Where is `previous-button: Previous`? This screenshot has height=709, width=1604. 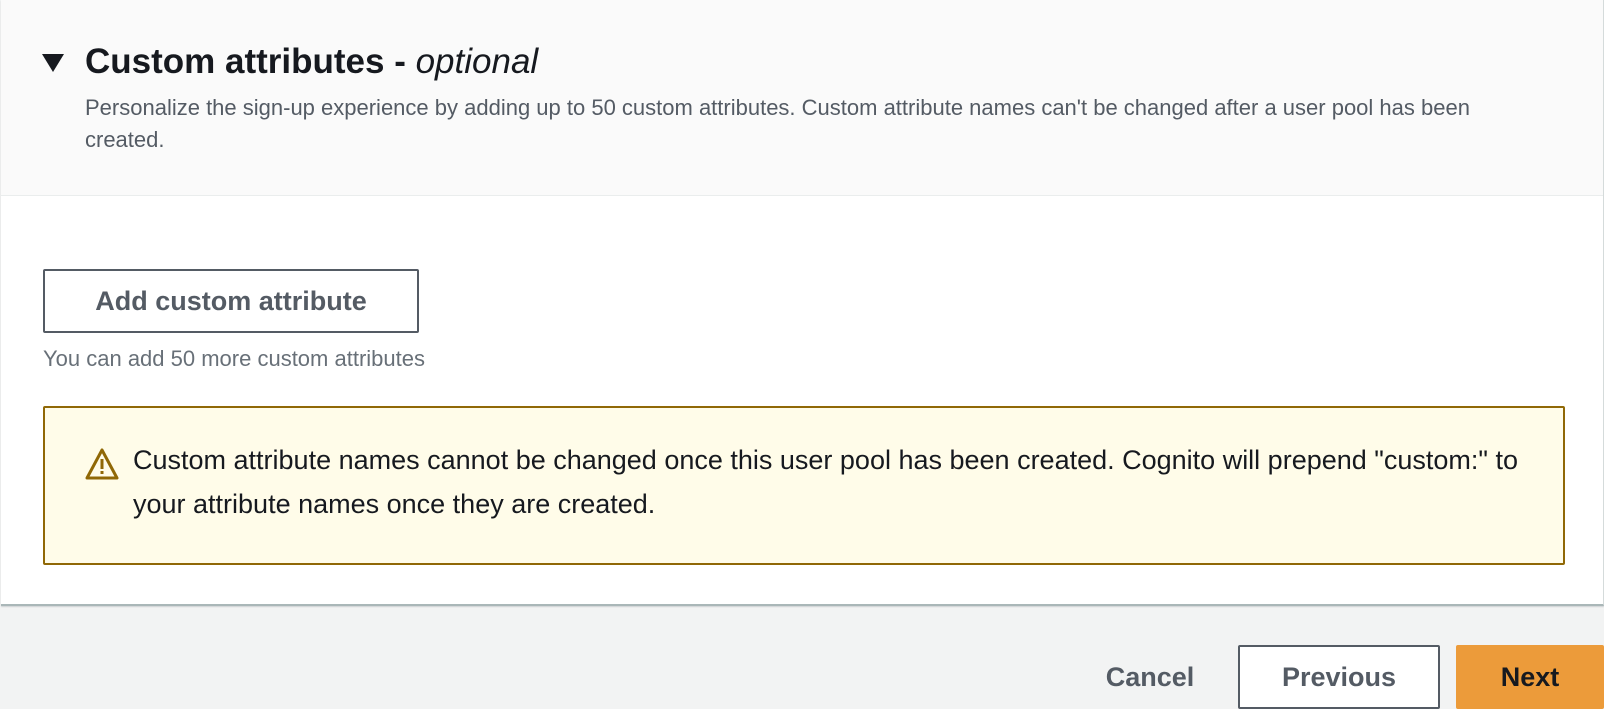
previous-button: Previous is located at coordinates (1339, 677).